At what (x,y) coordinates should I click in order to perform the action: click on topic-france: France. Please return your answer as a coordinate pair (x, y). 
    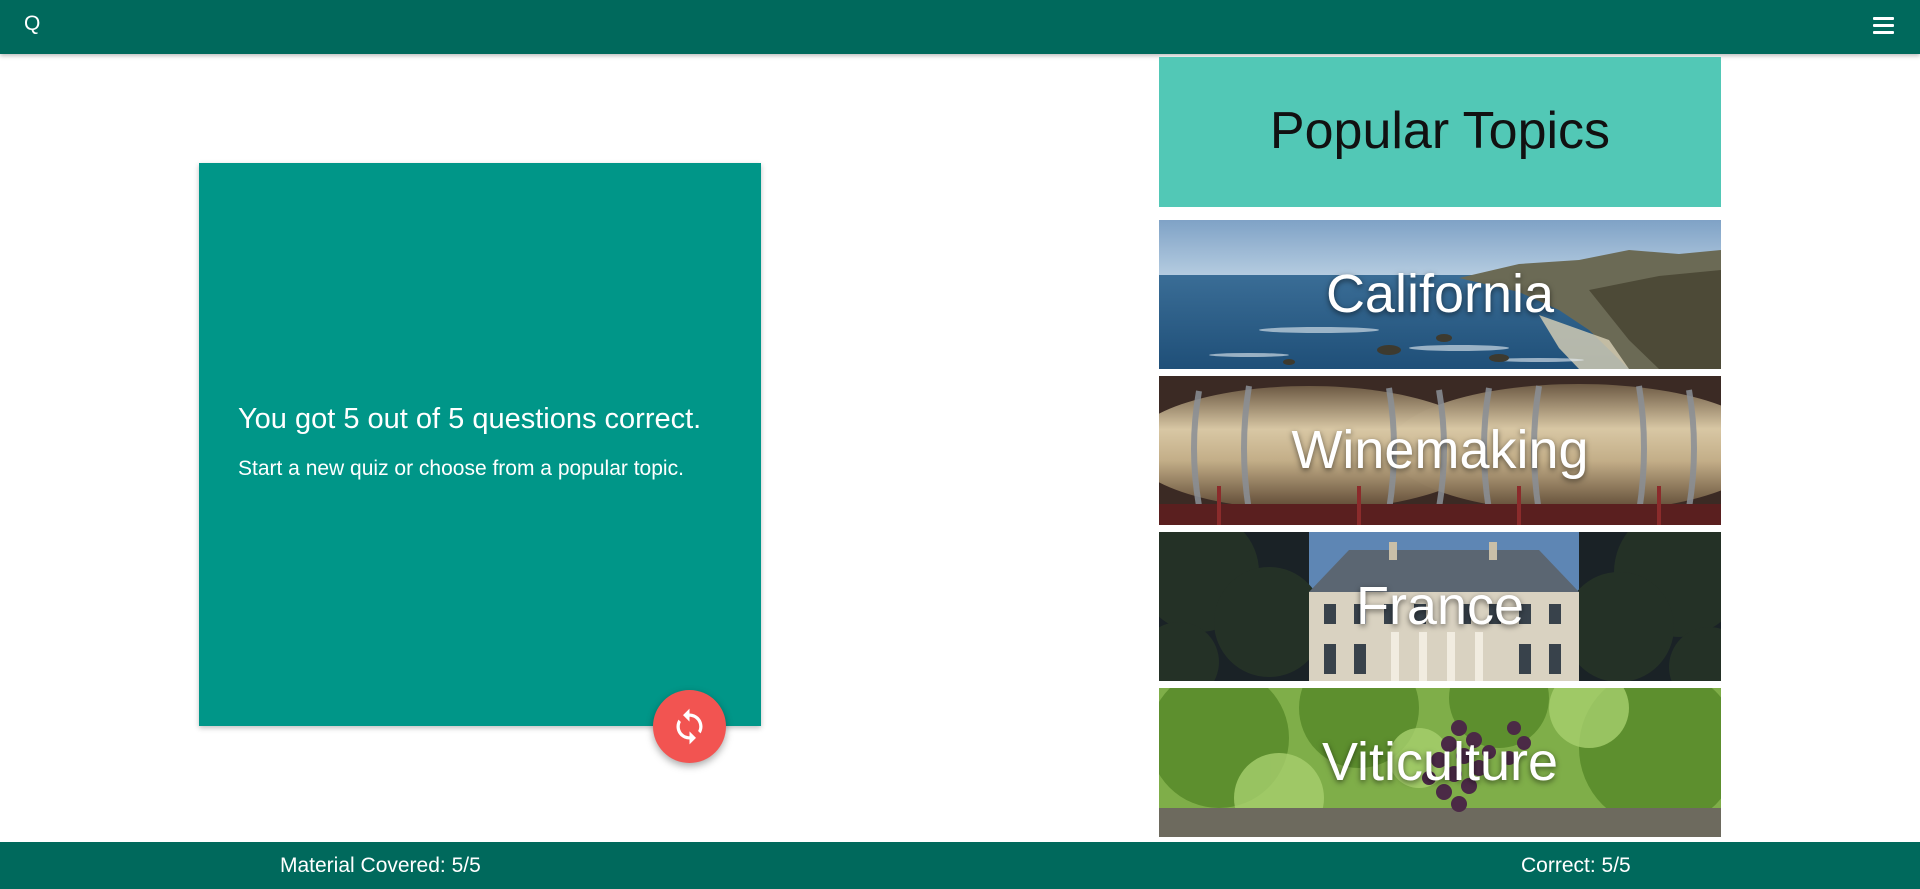
    Looking at the image, I should click on (1440, 606).